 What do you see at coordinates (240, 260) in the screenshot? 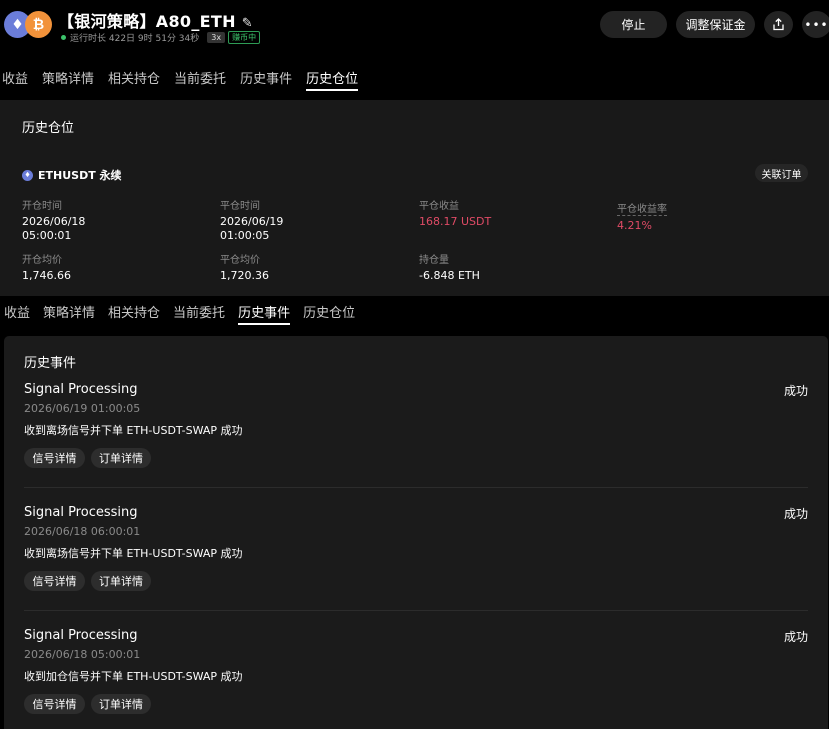
I see `close-avg-label: 平仓均价` at bounding box center [240, 260].